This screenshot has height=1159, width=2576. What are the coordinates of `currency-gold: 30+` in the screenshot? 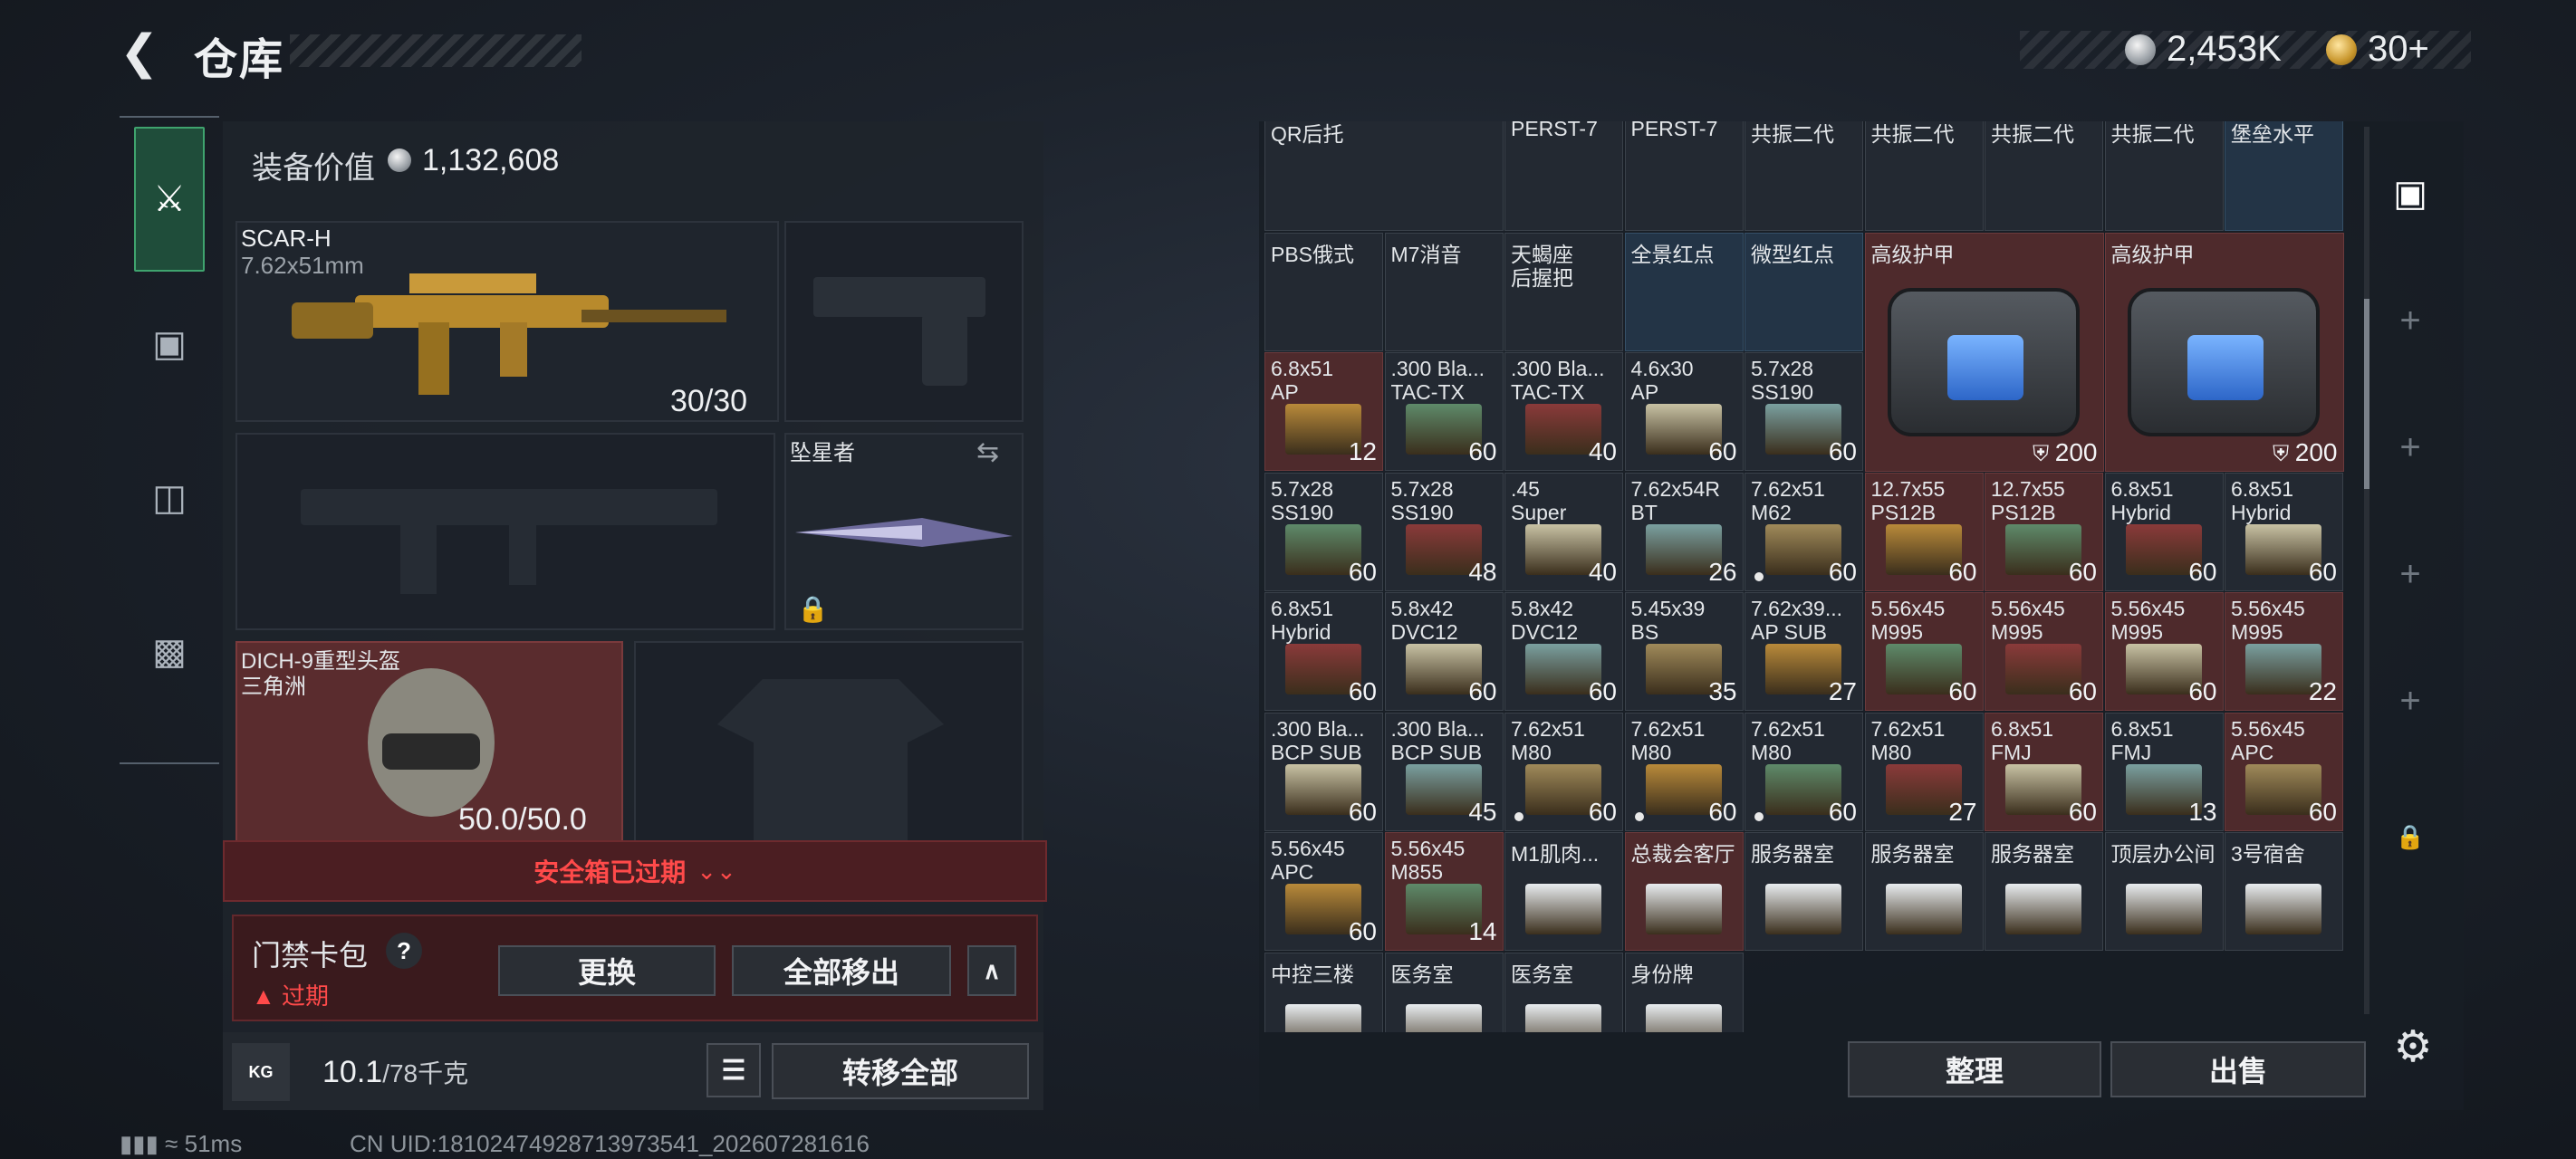 It's located at (2398, 49).